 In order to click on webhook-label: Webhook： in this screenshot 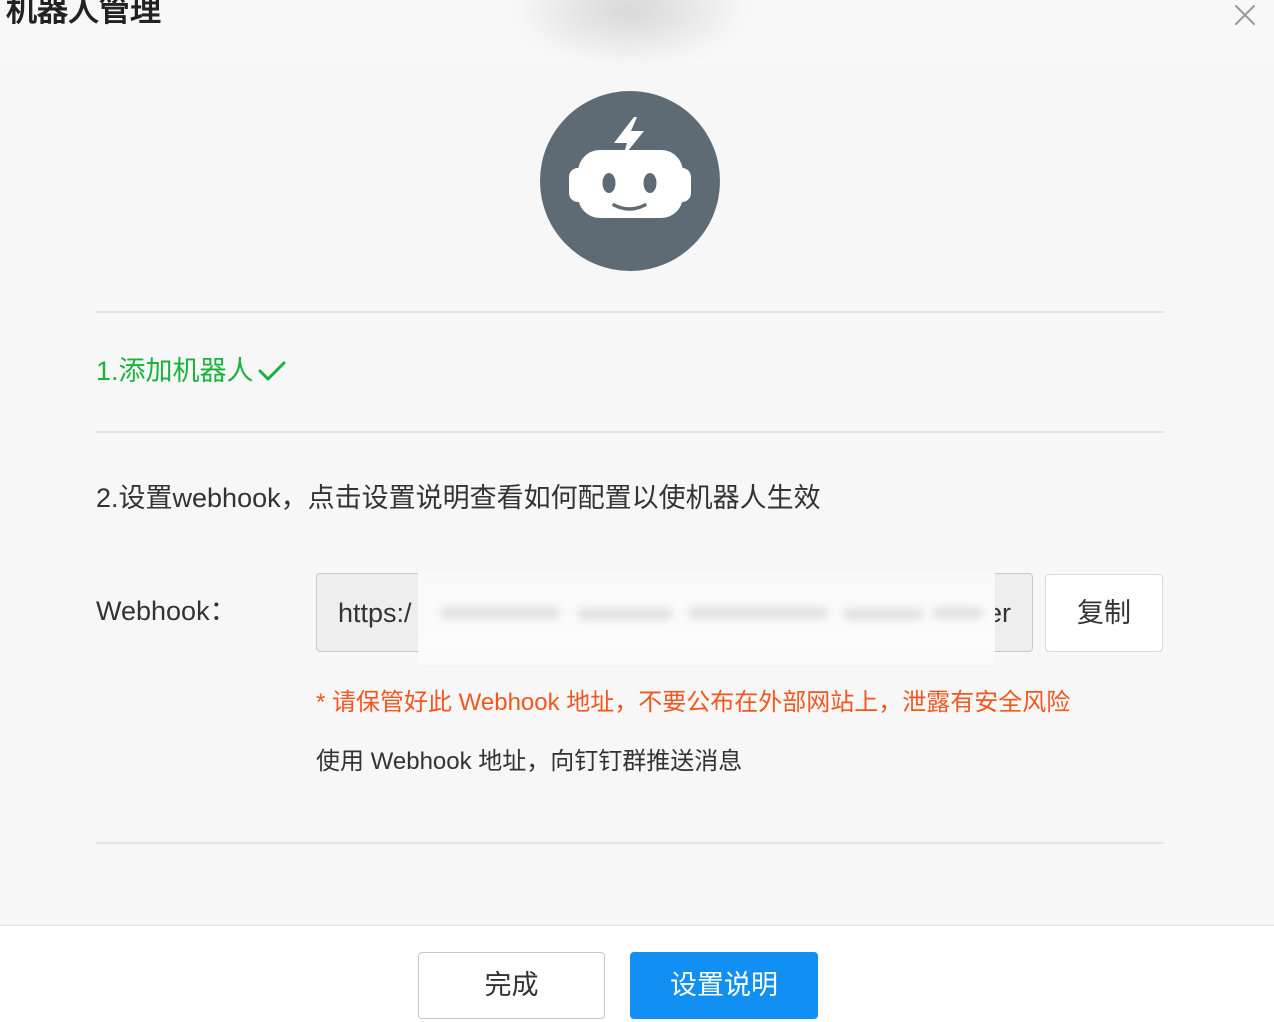, I will do `click(166, 611)`.